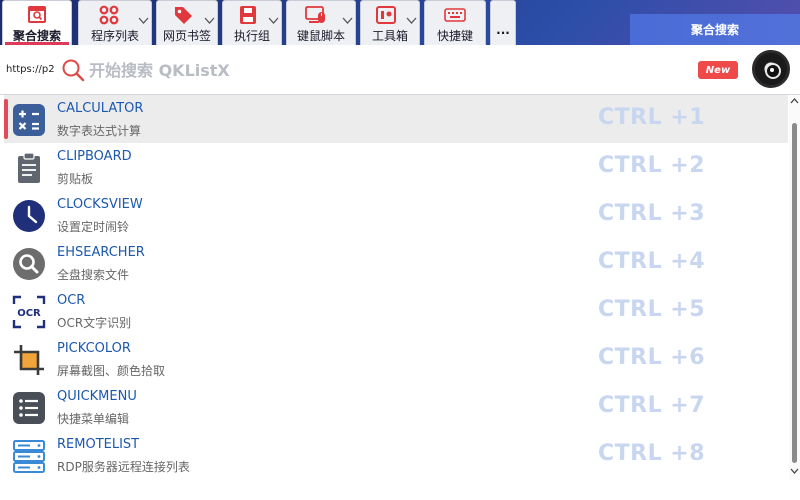 This screenshot has height=500, width=800. I want to click on tab-label: 执行组, so click(251, 36).